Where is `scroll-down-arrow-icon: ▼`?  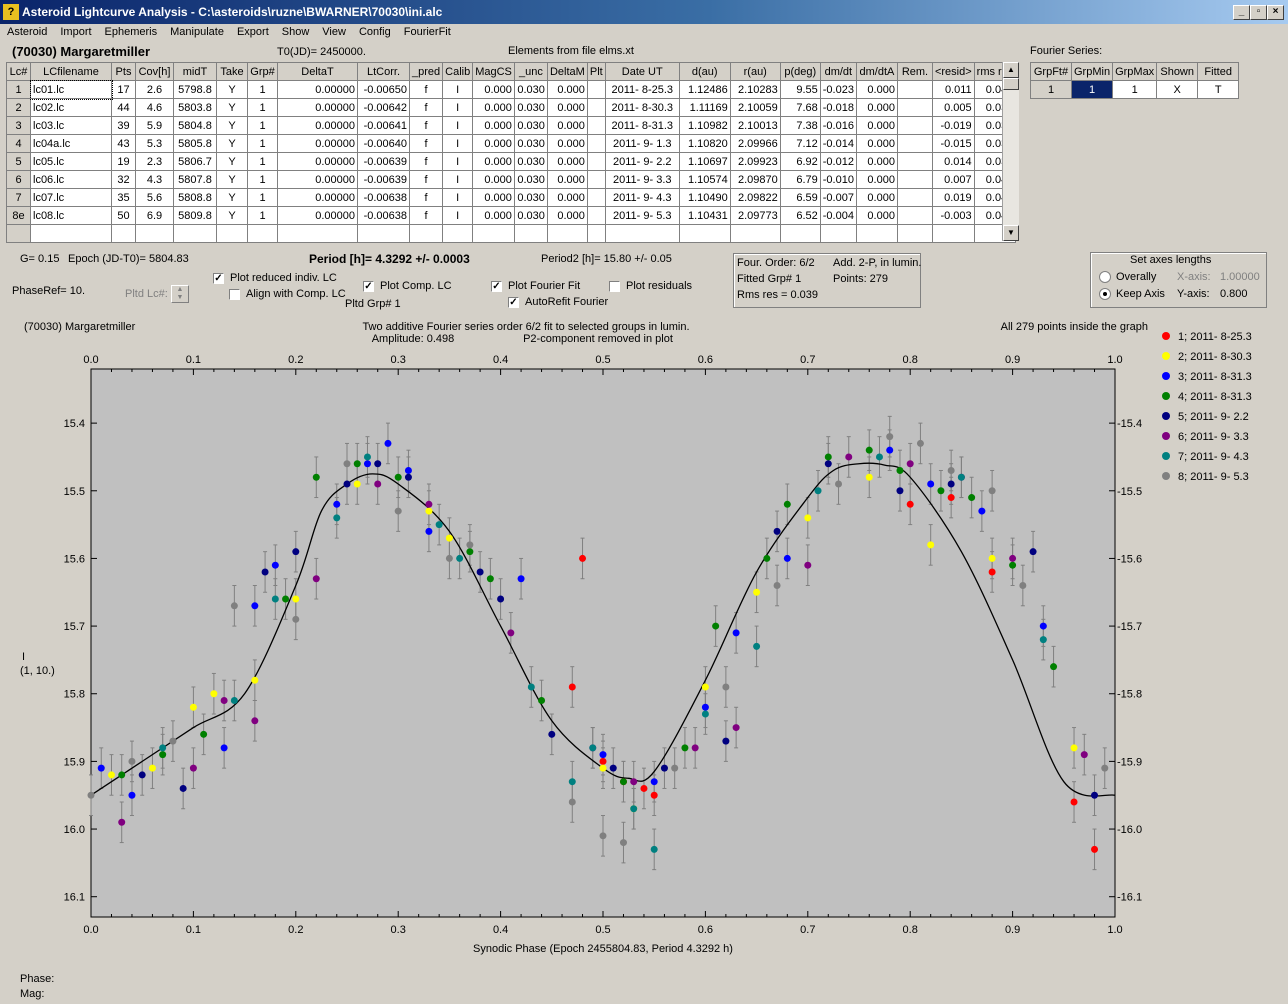 scroll-down-arrow-icon: ▼ is located at coordinates (1011, 233).